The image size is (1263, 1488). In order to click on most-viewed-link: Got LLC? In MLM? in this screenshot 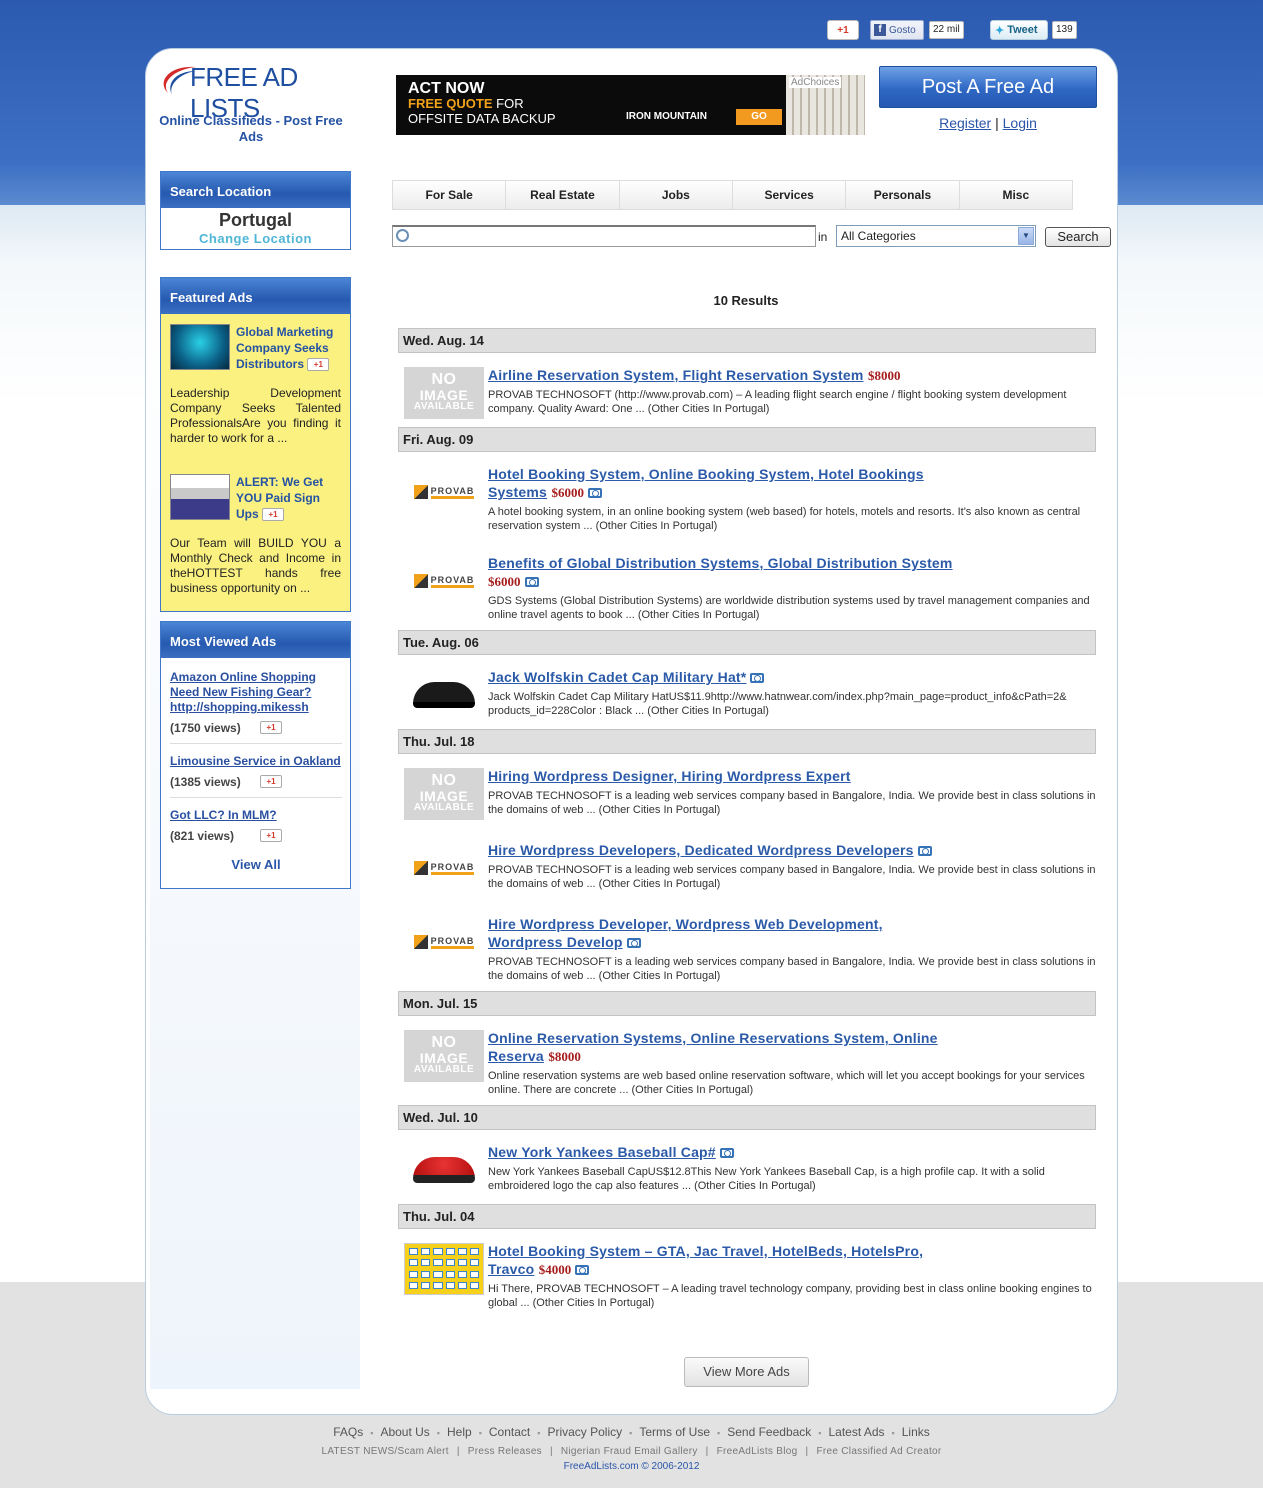, I will do `click(256, 815)`.